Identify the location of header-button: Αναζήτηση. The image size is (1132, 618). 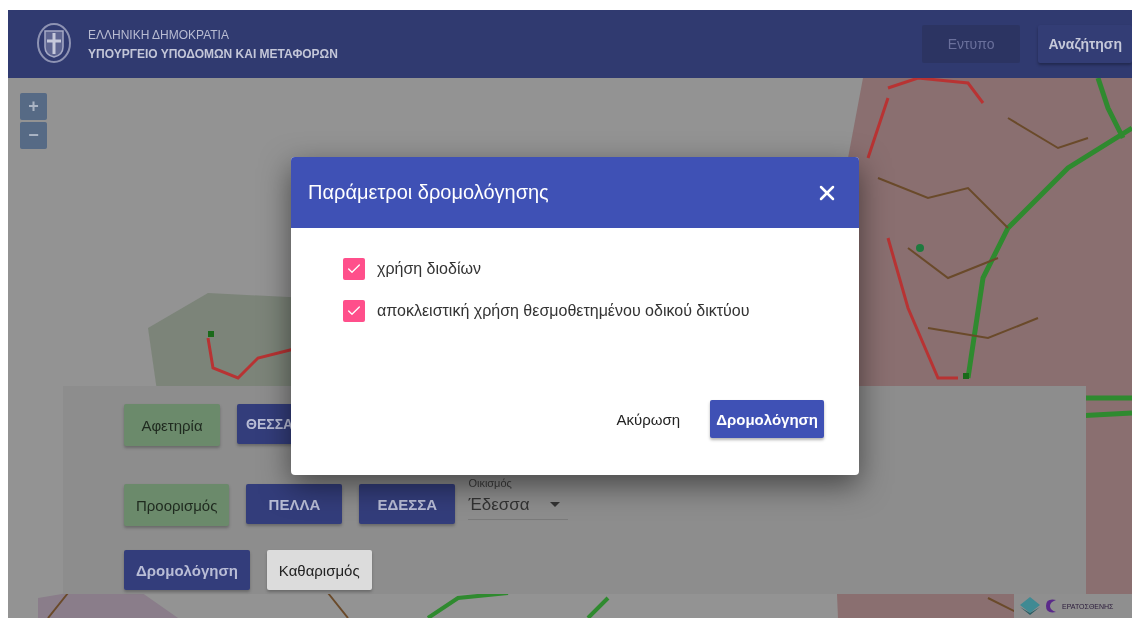
(1085, 44).